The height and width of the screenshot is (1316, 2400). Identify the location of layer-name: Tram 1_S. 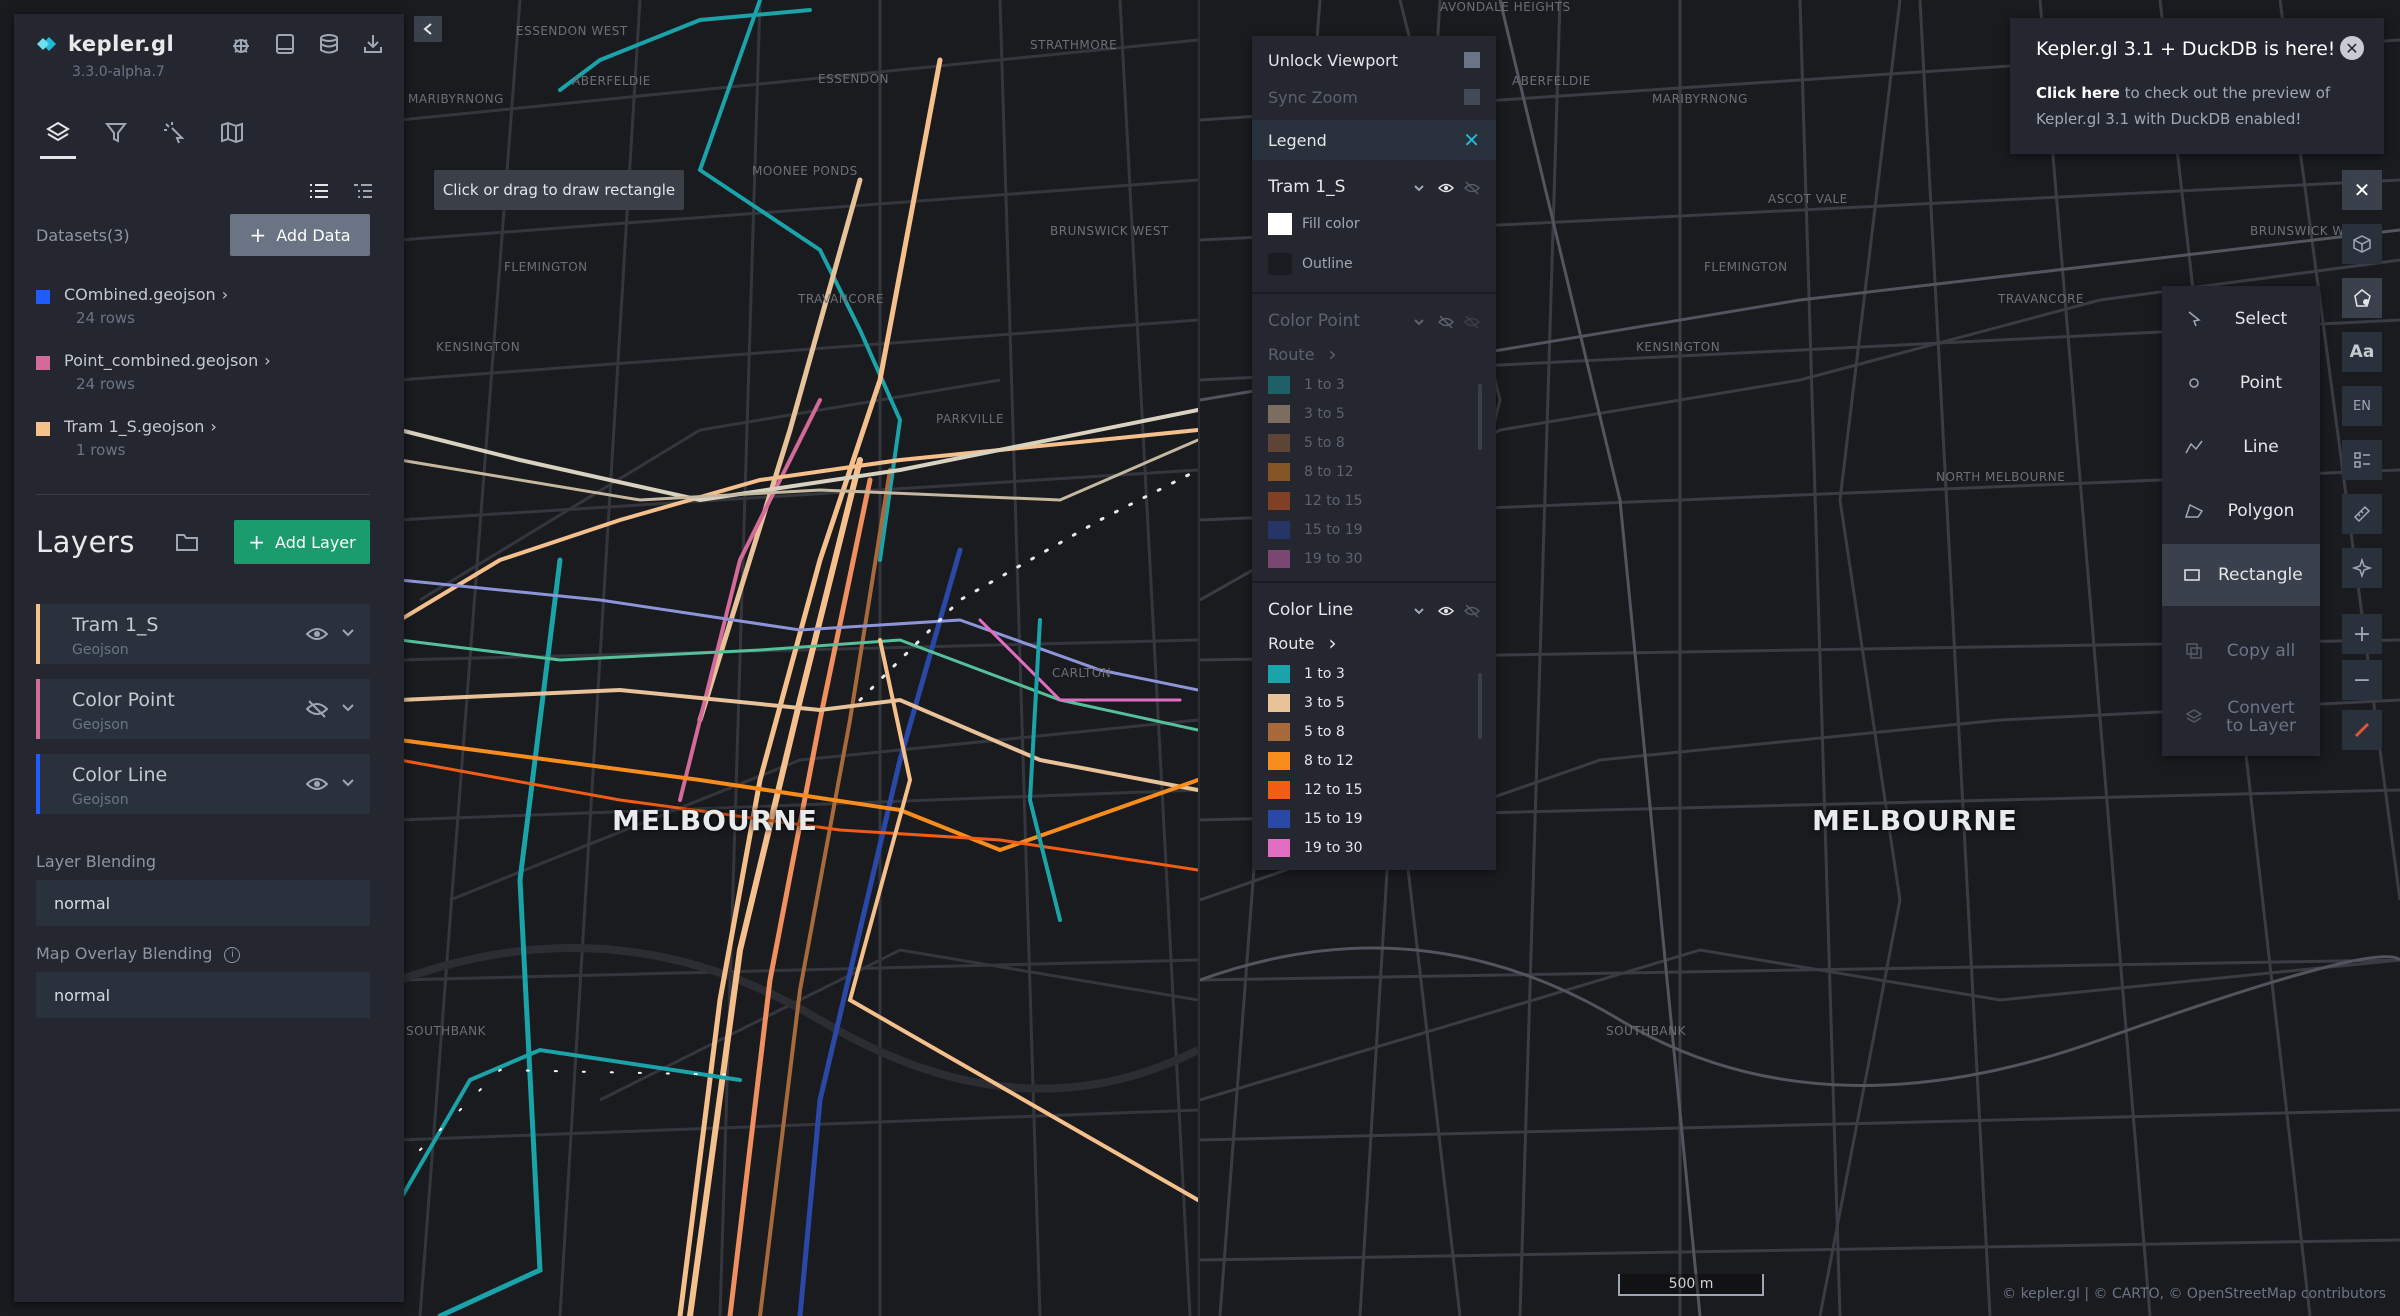
(115, 625).